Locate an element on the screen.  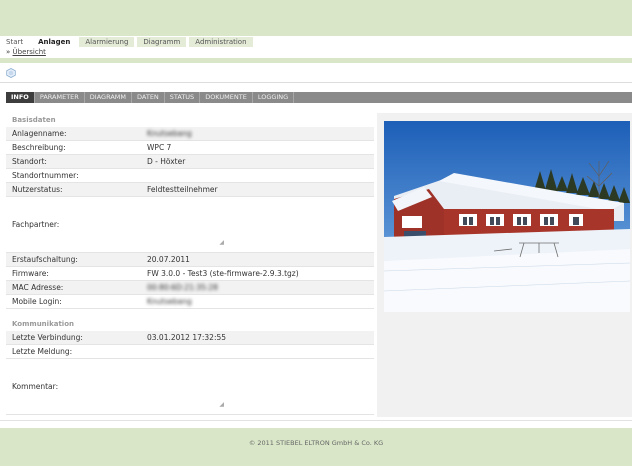
row-nutzerstatus: Nutzerstatus: Feldtestteilnehmer is located at coordinates (190, 190).